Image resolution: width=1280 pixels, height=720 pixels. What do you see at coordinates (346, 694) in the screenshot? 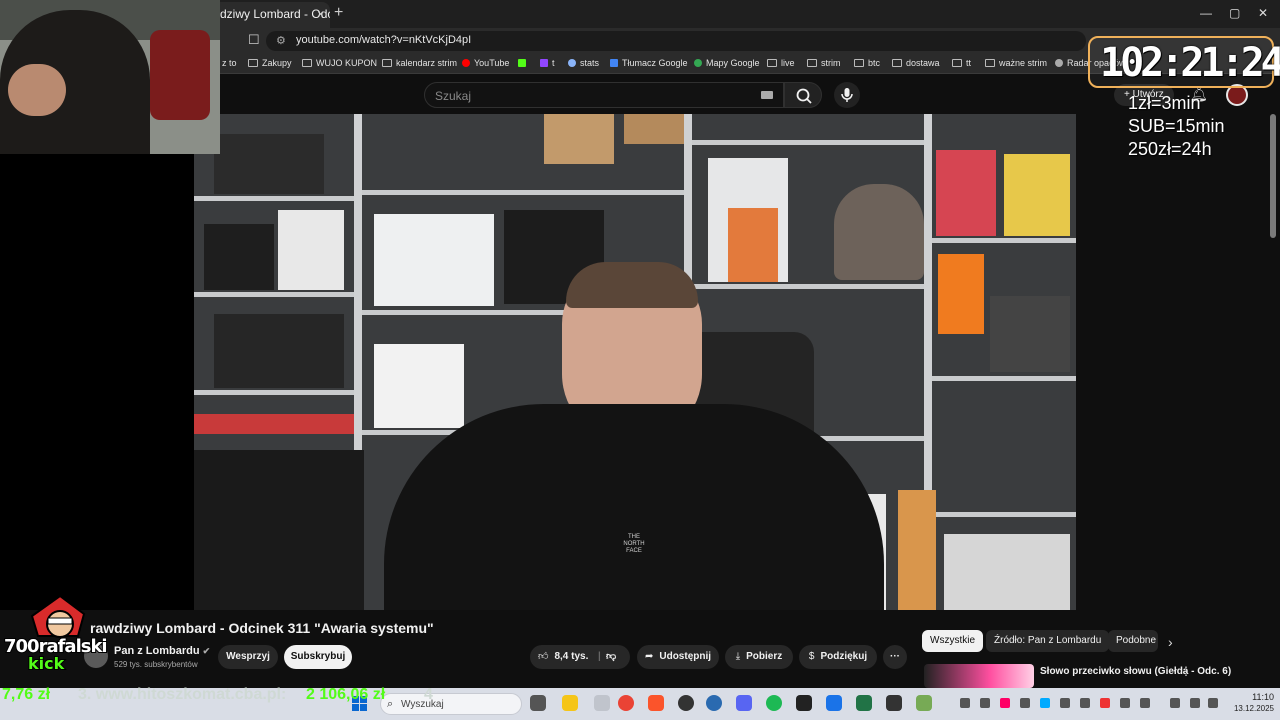
I see `ticker-amount: 2 106,06 zł` at bounding box center [346, 694].